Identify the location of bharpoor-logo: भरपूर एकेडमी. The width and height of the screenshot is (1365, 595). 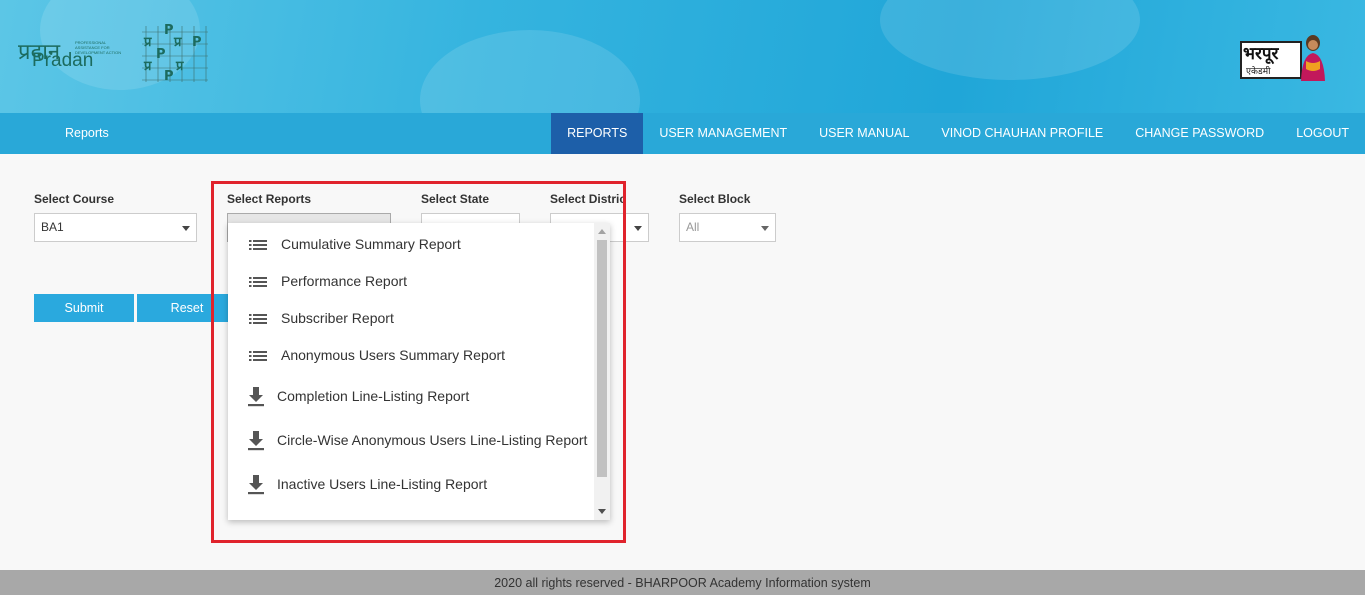
(1284, 57).